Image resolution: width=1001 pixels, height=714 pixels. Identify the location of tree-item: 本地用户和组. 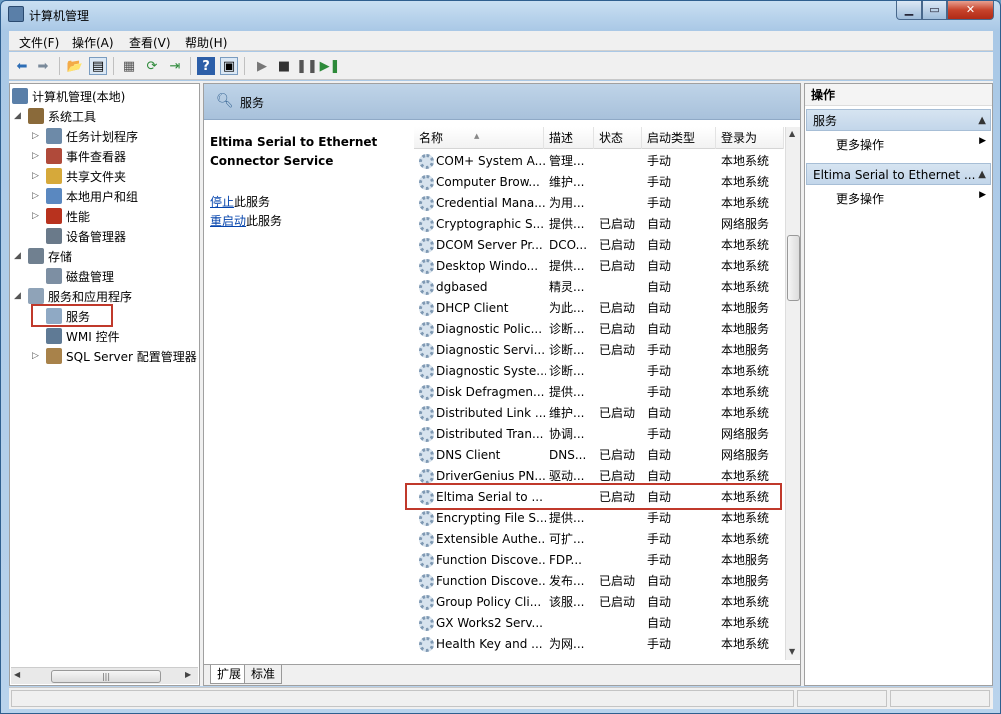
(92, 197).